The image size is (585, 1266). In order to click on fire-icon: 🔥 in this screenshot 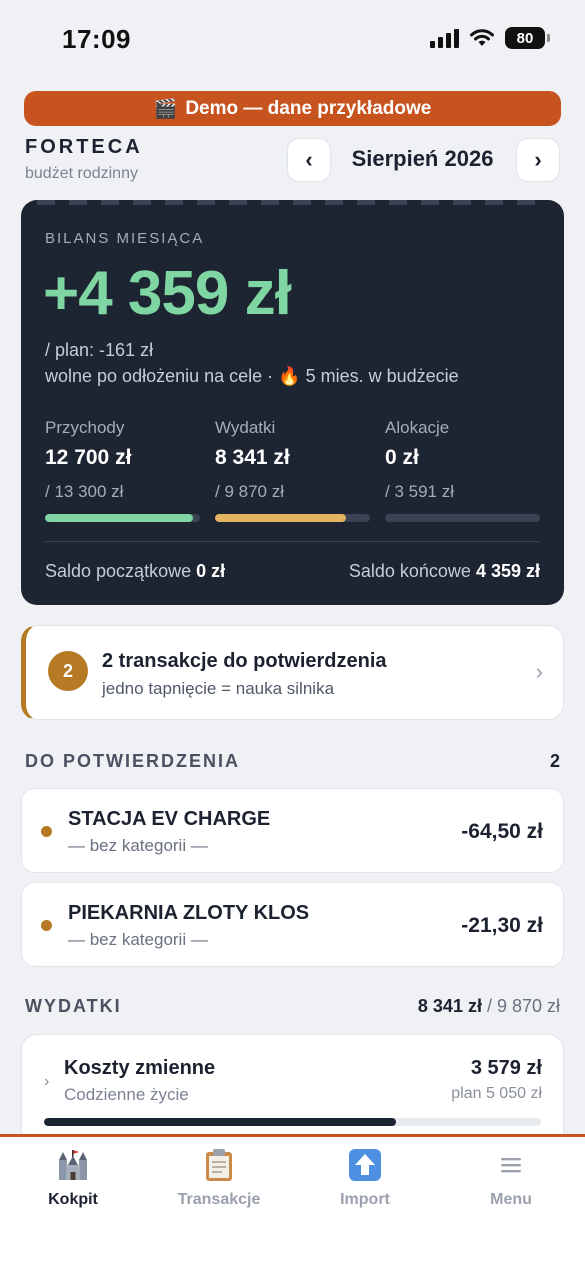, I will do `click(289, 376)`.